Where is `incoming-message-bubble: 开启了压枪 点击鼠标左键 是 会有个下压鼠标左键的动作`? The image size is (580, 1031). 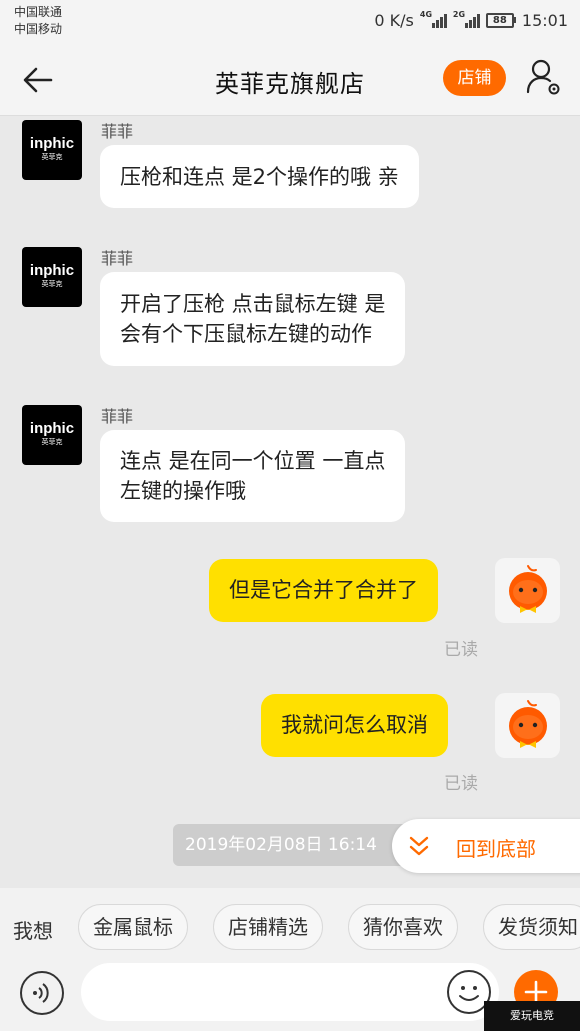
incoming-message-bubble: 开启了压枪 点击鼠标左键 是 会有个下压鼠标左键的动作 is located at coordinates (253, 319).